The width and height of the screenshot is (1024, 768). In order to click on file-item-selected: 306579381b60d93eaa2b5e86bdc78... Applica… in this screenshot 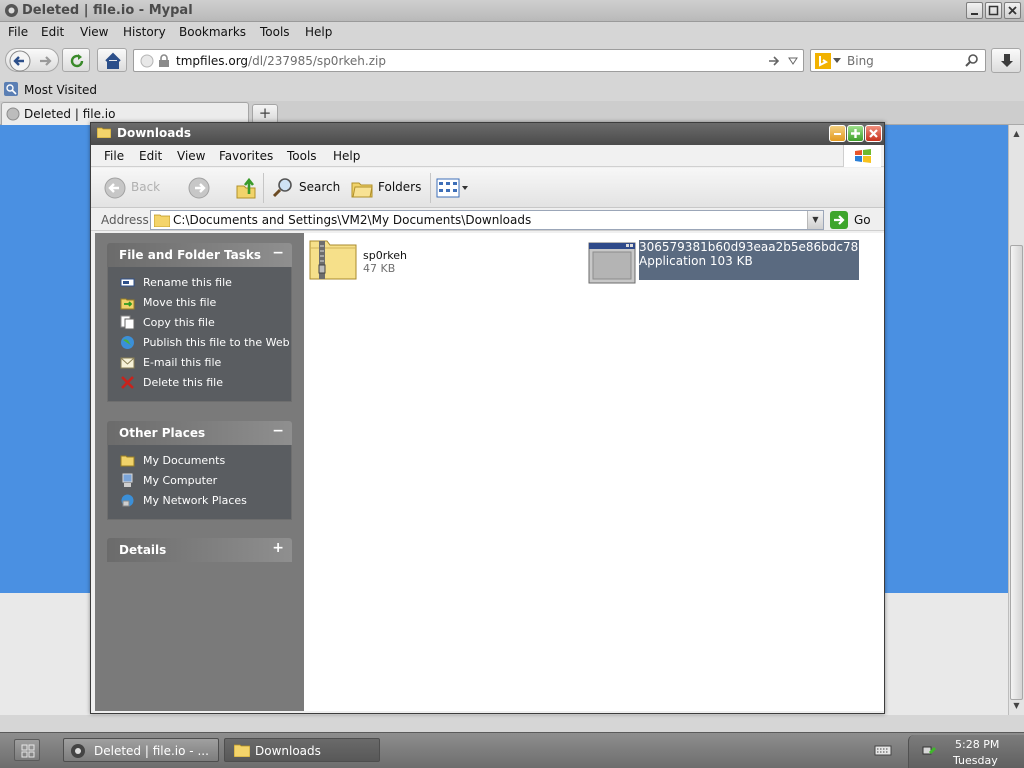, I will do `click(729, 262)`.